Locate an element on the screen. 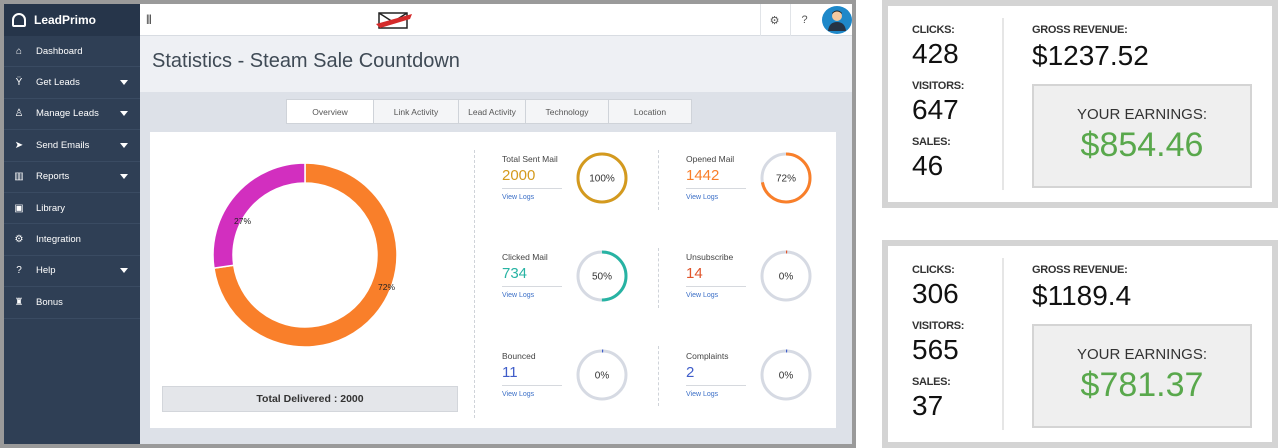  sidebar-item-reports: ▥ Reports is located at coordinates (72, 177).